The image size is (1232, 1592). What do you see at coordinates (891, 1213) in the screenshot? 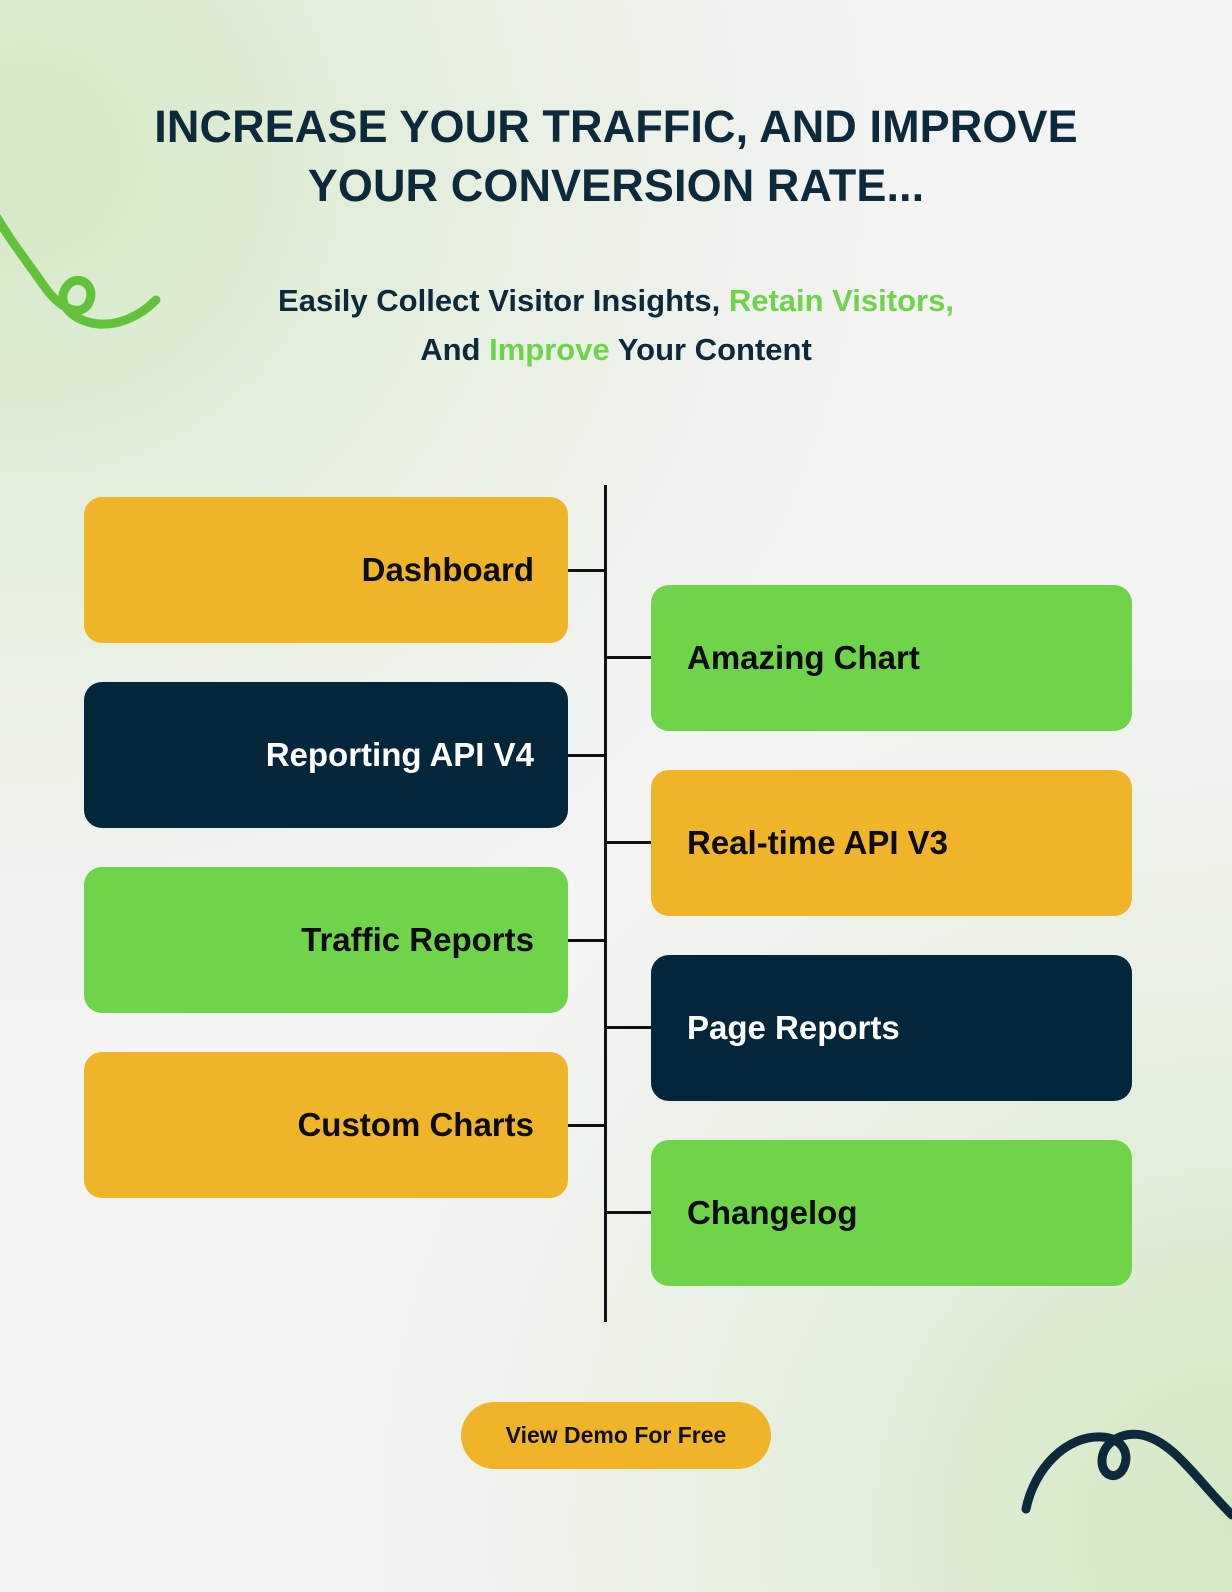
I see `feature-node-changelog: Changelog` at bounding box center [891, 1213].